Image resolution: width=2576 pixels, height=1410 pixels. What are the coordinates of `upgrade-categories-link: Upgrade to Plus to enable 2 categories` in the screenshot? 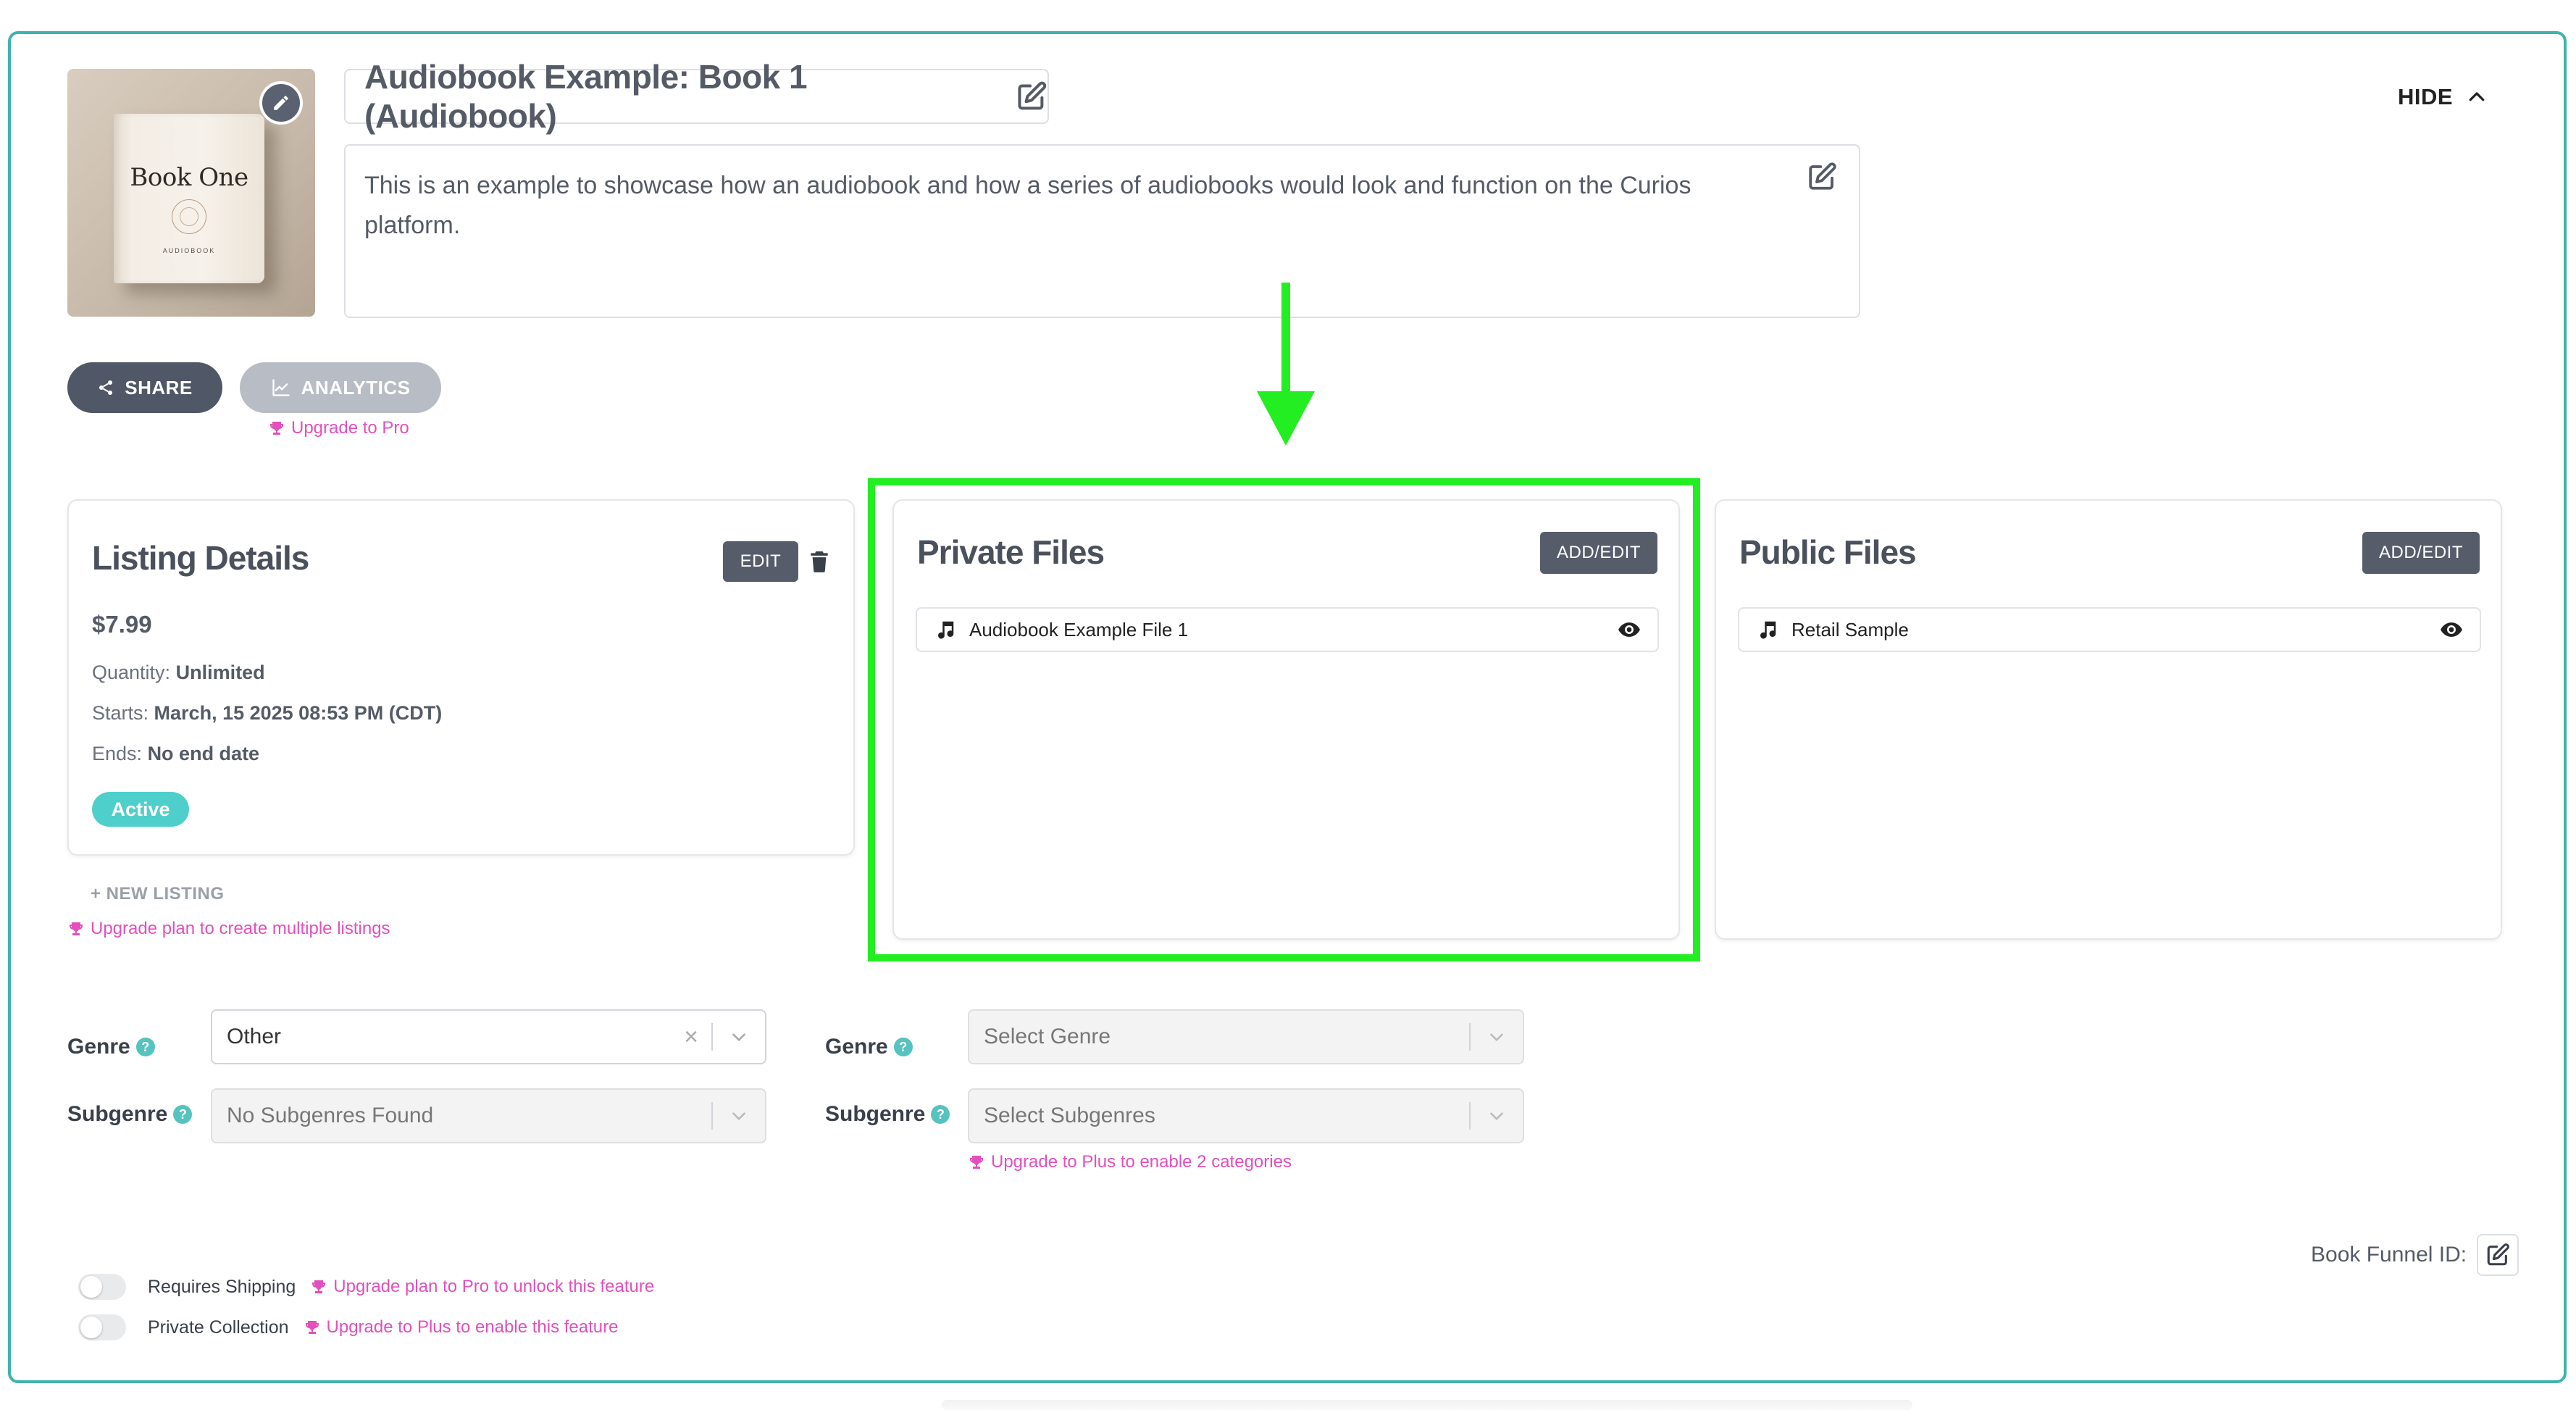 It's located at (1130, 1162).